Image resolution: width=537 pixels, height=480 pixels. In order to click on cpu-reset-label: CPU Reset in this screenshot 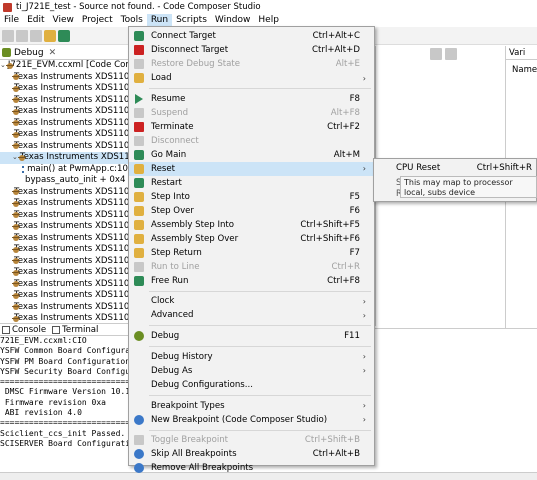, I will do `click(418, 167)`.